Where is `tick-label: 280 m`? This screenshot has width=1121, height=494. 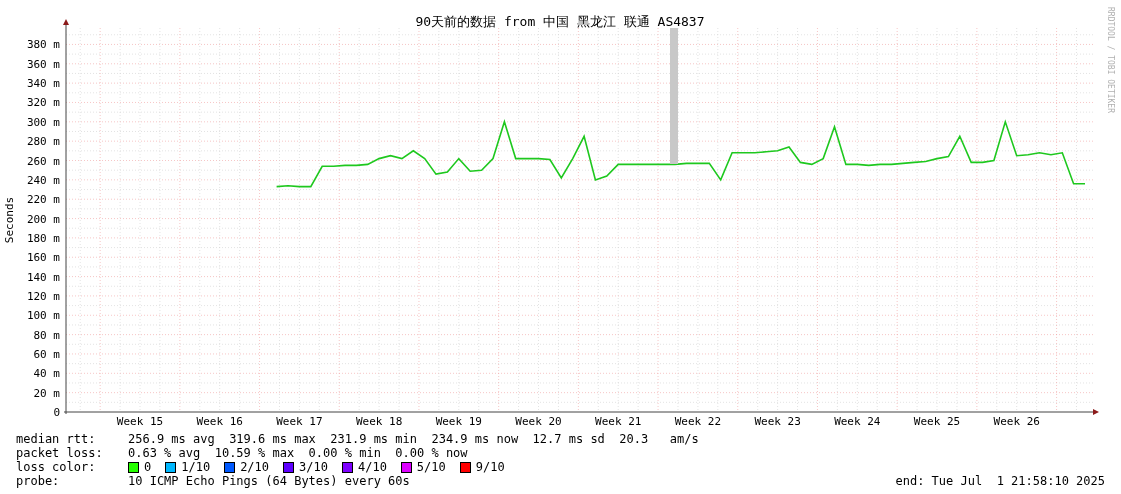
tick-label: 280 m is located at coordinates (43, 142).